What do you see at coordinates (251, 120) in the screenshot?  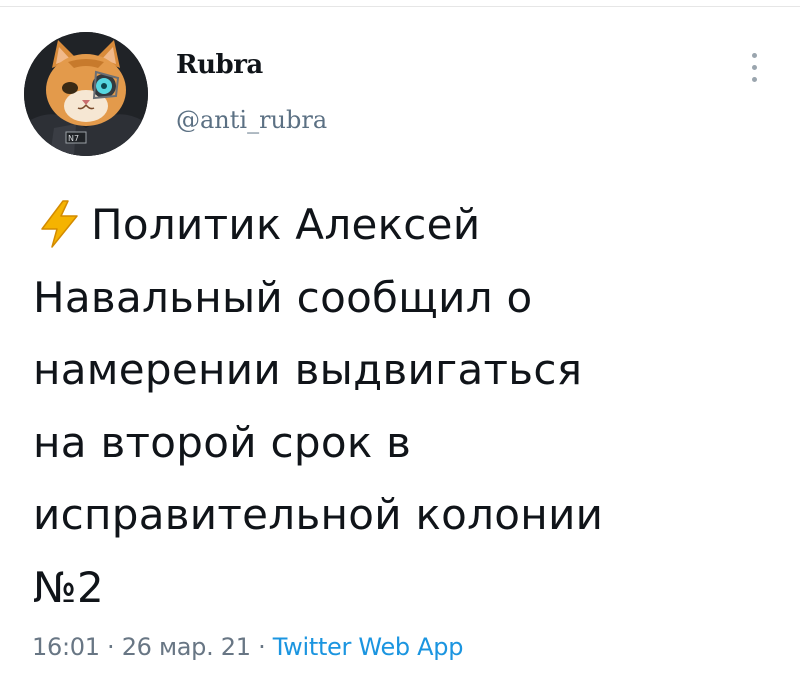 I see `user-handle: @anti_rubra` at bounding box center [251, 120].